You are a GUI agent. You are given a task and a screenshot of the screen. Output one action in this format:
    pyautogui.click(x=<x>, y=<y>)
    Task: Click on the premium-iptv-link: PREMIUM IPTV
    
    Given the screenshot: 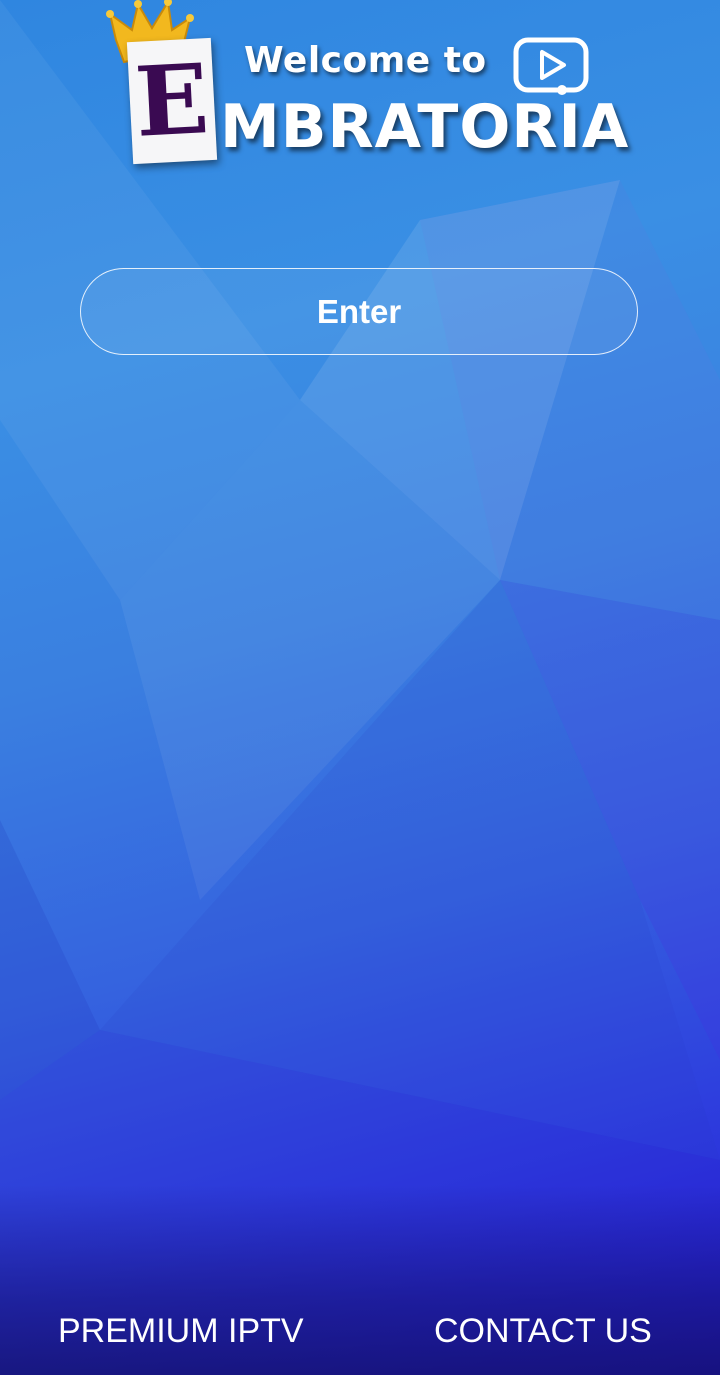 What is the action you would take?
    pyautogui.click(x=181, y=1331)
    